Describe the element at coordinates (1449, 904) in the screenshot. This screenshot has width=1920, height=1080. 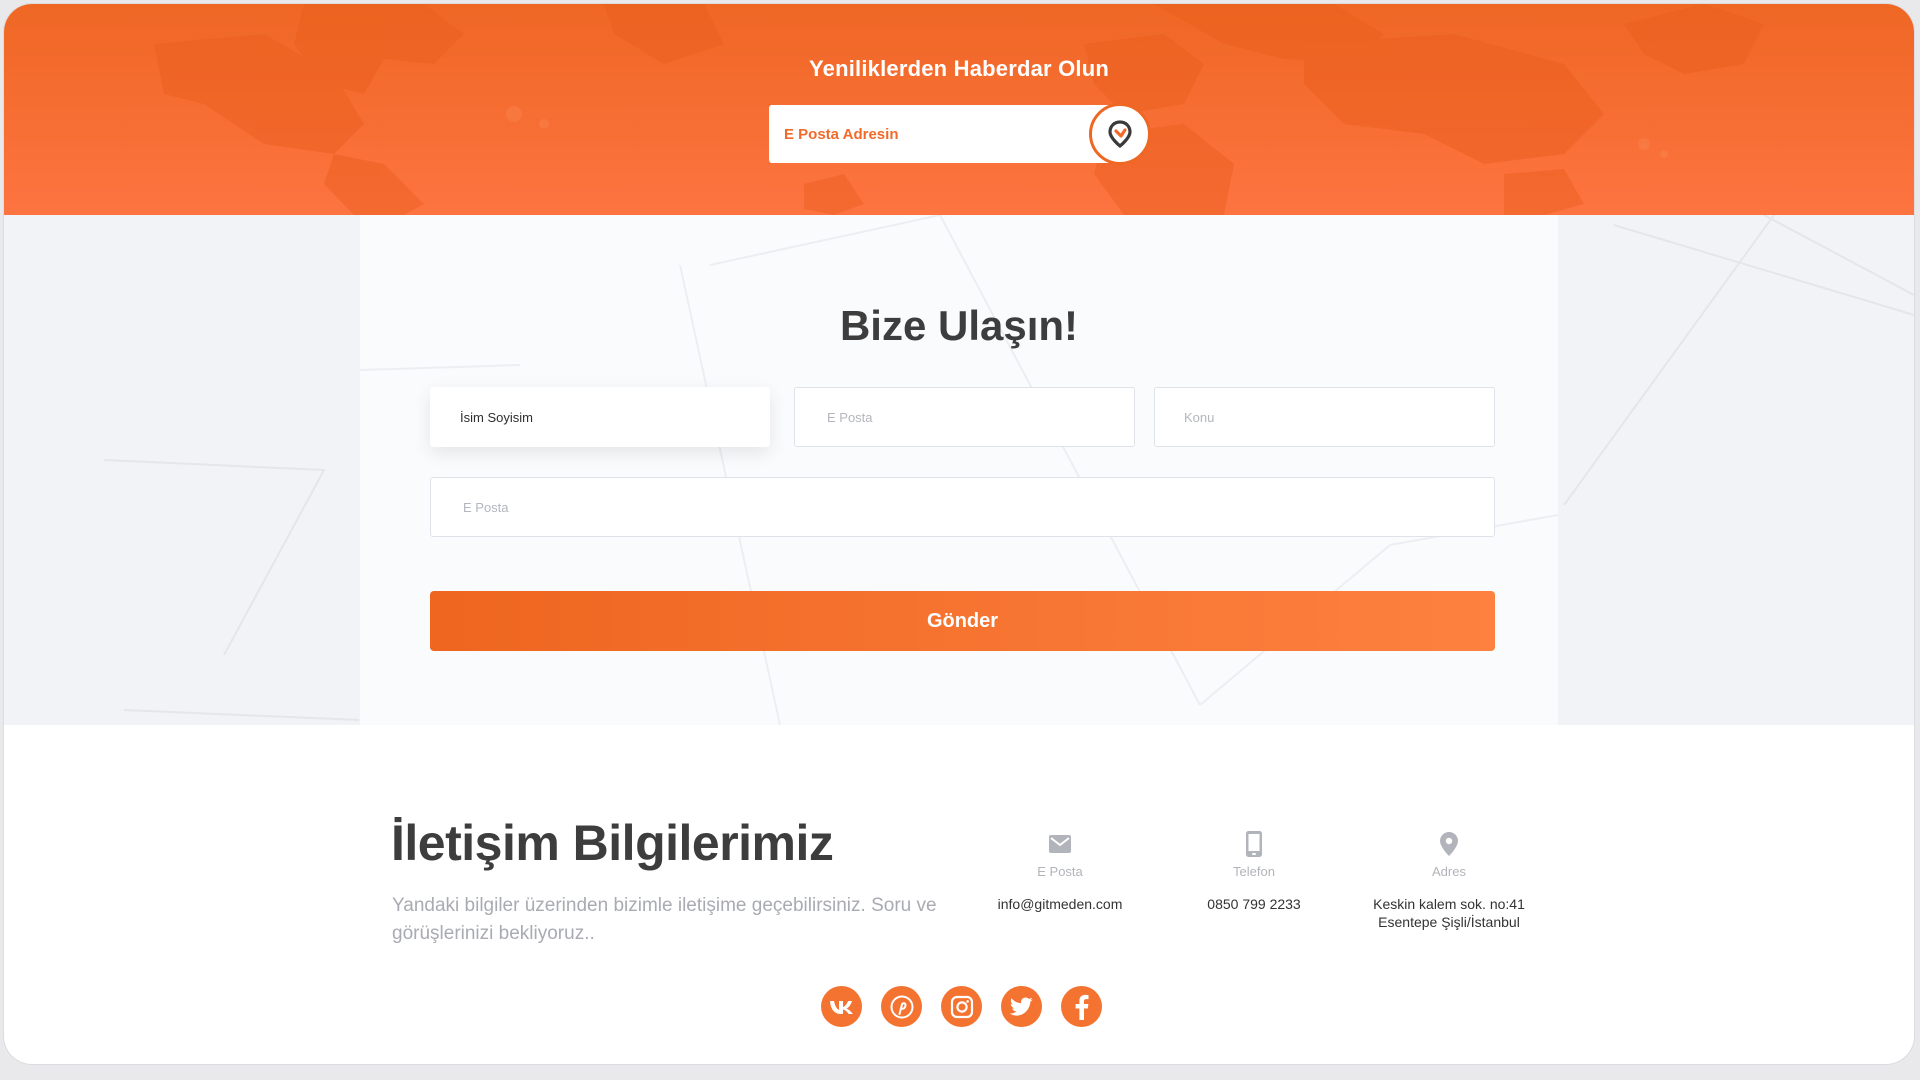
I see `contact-address-line1: Keskin kalem sok. no:41` at that location.